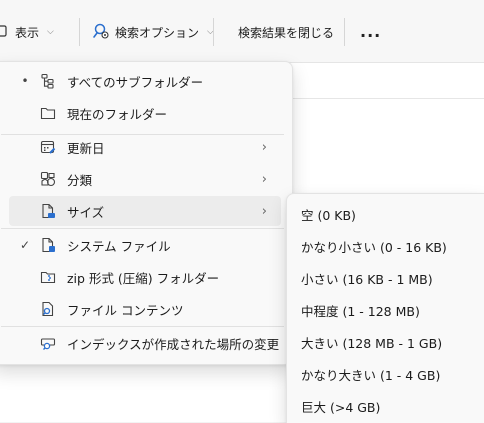 The image size is (484, 423). Describe the element at coordinates (374, 246) in the screenshot. I see `size-option-tiny: かなり小さい (0 - 16 KB)` at that location.